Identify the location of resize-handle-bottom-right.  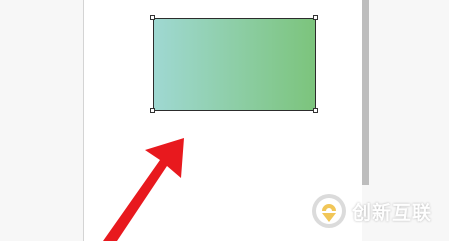
(315, 110).